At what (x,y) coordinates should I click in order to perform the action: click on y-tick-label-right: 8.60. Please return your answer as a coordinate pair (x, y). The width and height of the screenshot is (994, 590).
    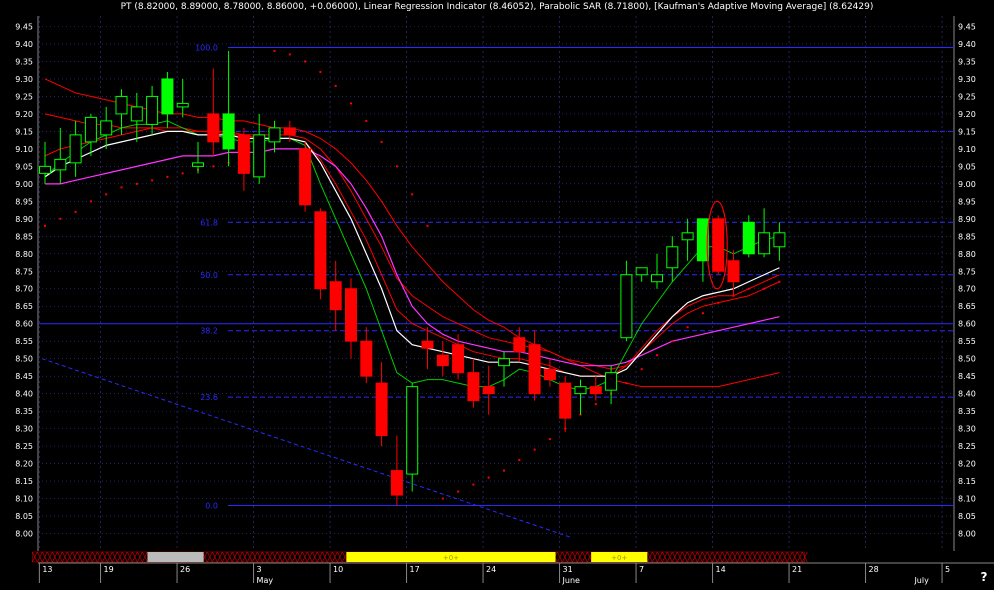
    Looking at the image, I should click on (967, 324).